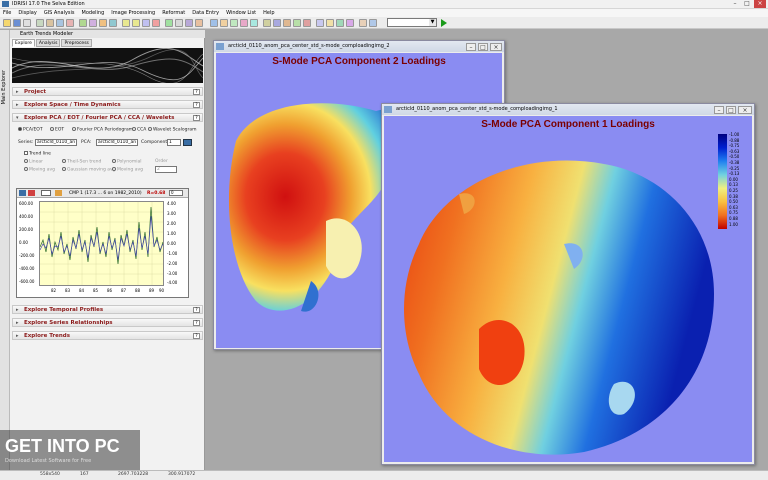  What do you see at coordinates (169, 23) in the screenshot?
I see `macro-icon` at bounding box center [169, 23].